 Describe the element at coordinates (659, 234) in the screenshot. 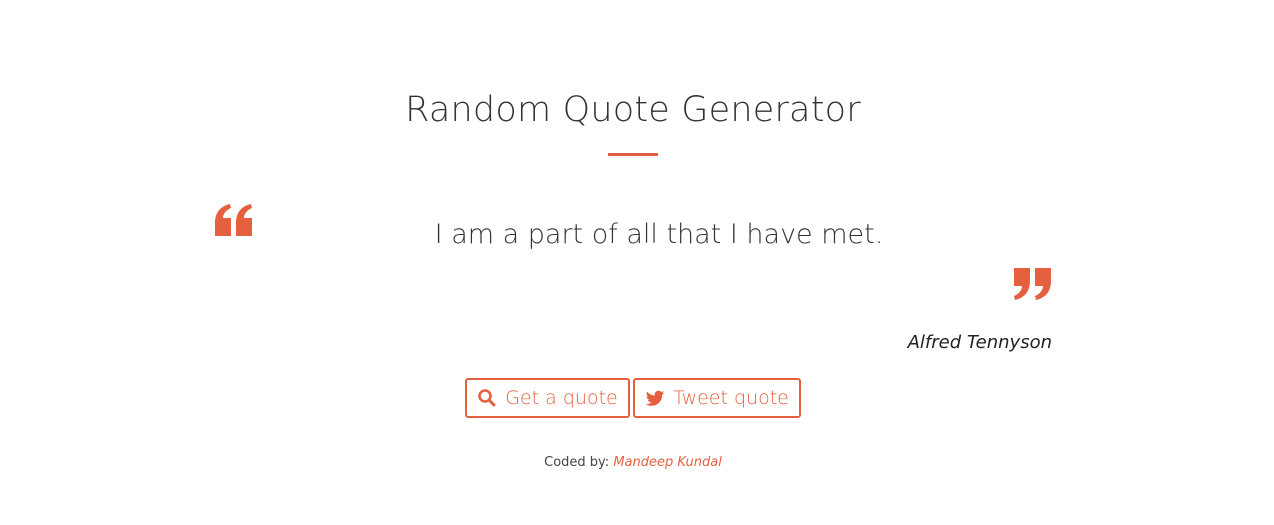

I see `quote-text: I am a part of all that I have met.` at that location.